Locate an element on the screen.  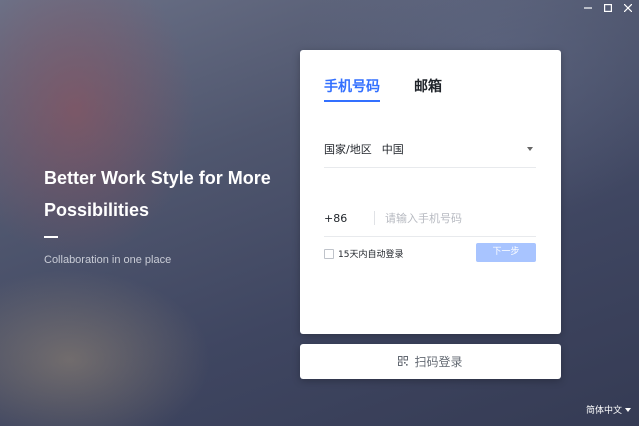
country-selector: 国家/地区 中国 is located at coordinates (430, 149).